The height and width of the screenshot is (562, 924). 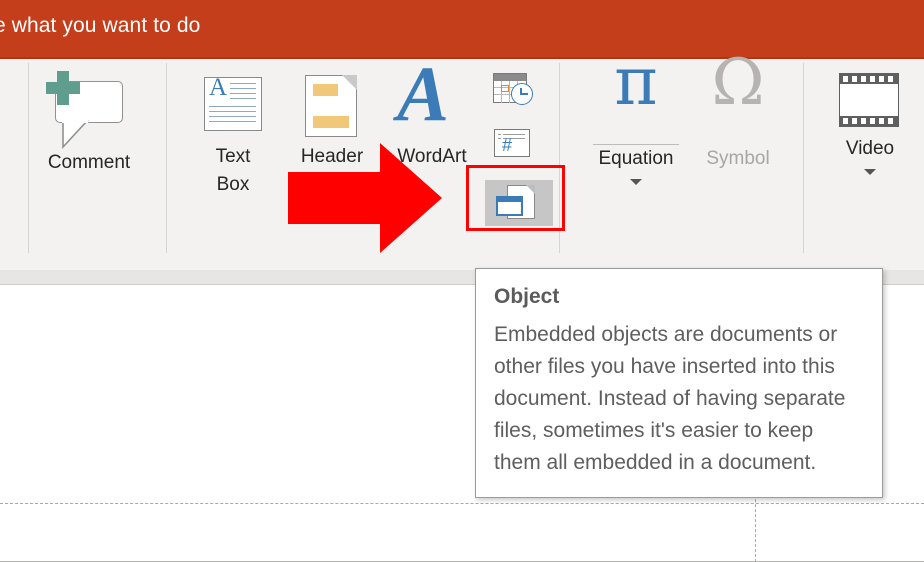 I want to click on film-frame, so click(x=869, y=100).